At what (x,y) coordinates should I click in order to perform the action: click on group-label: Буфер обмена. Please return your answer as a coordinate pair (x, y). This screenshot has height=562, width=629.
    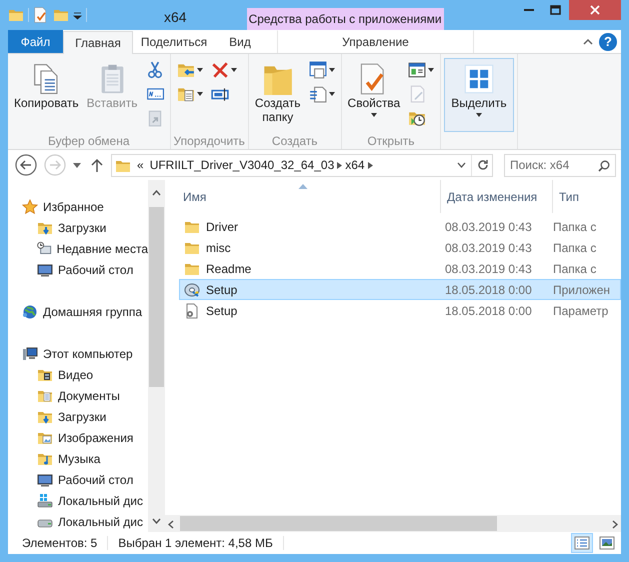
    Looking at the image, I should click on (88, 141).